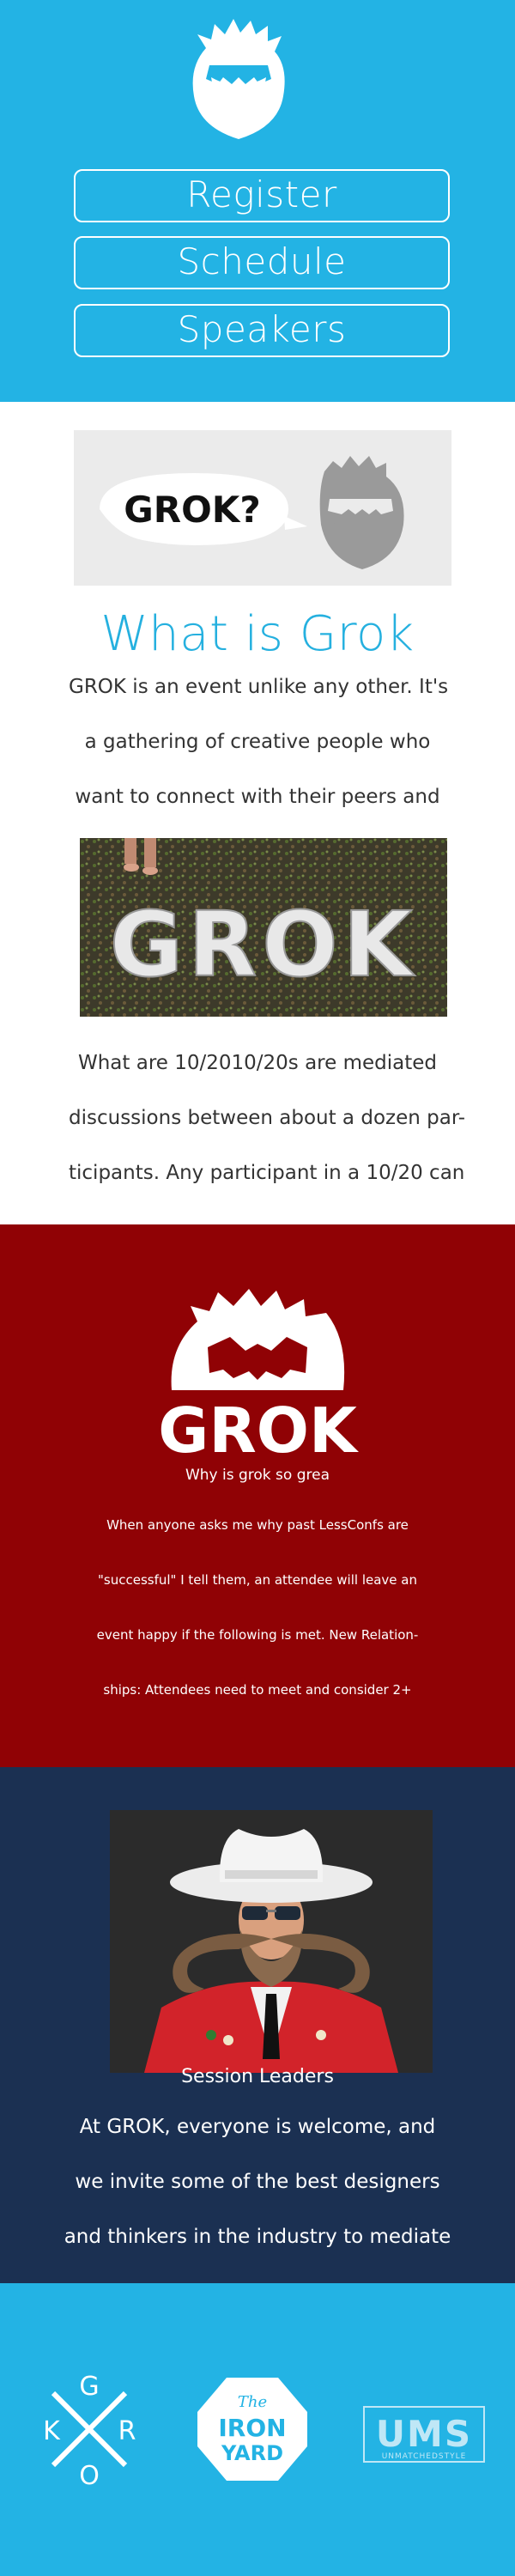 The height and width of the screenshot is (2576, 515). Describe the element at coordinates (252, 2453) in the screenshot. I see `iron-yard-yard: YARD` at that location.